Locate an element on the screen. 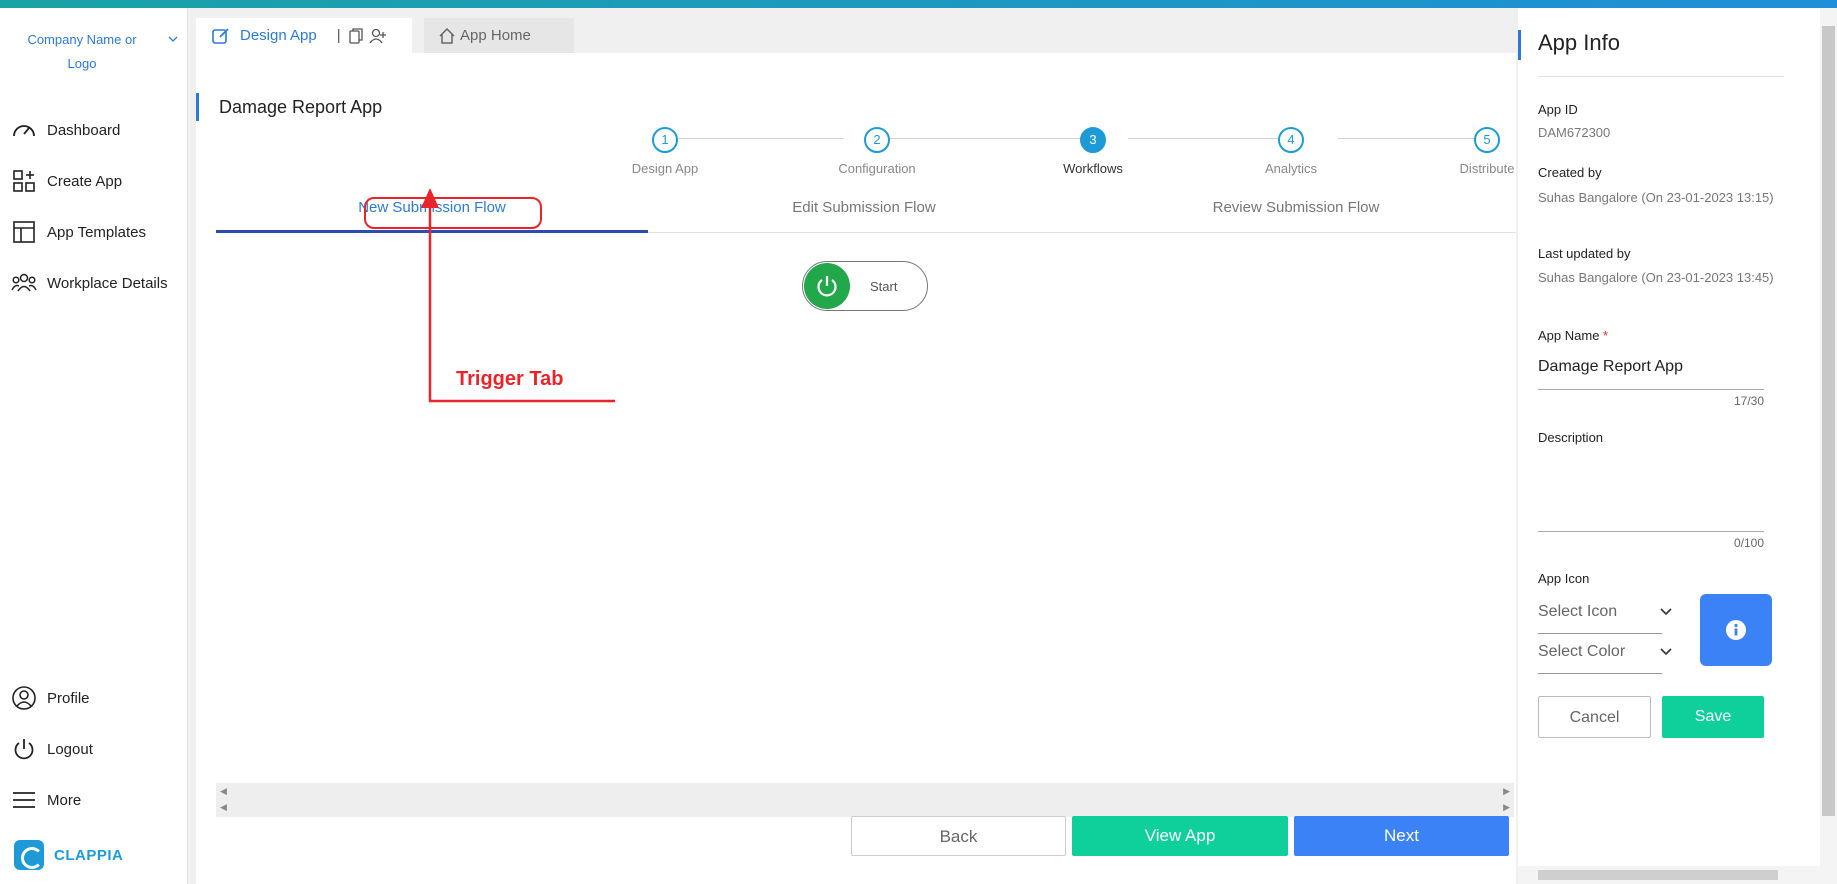 The height and width of the screenshot is (884, 1837). required-marker: * is located at coordinates (1606, 335).